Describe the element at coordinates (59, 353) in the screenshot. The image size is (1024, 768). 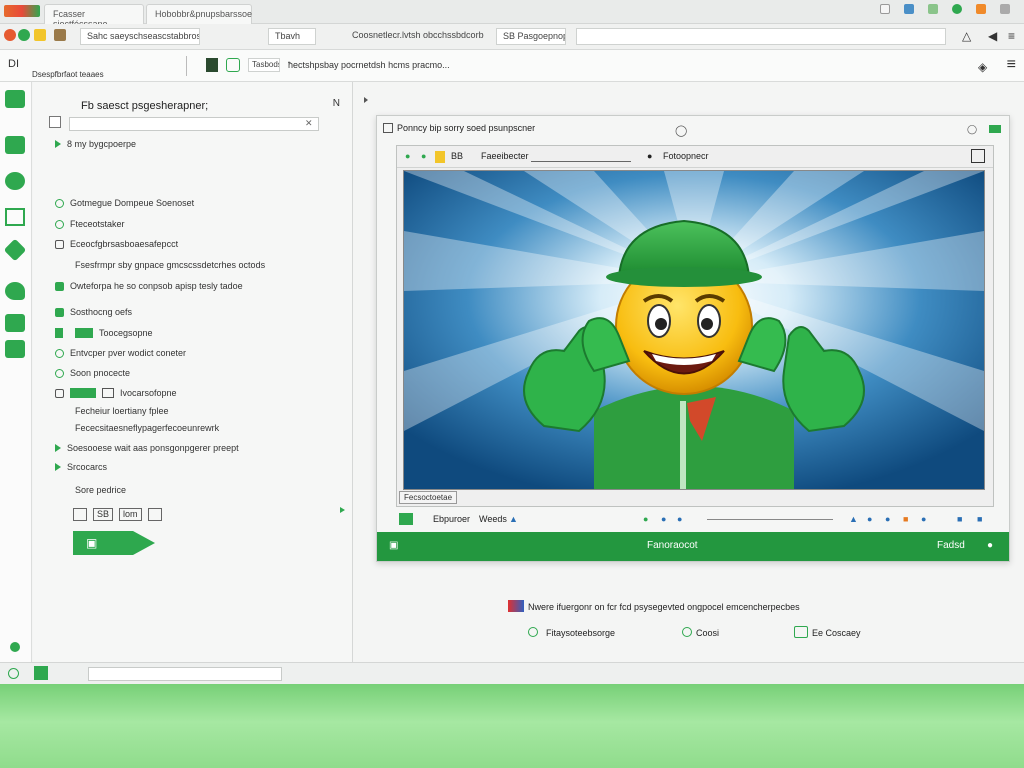
I see `circle-icon` at that location.